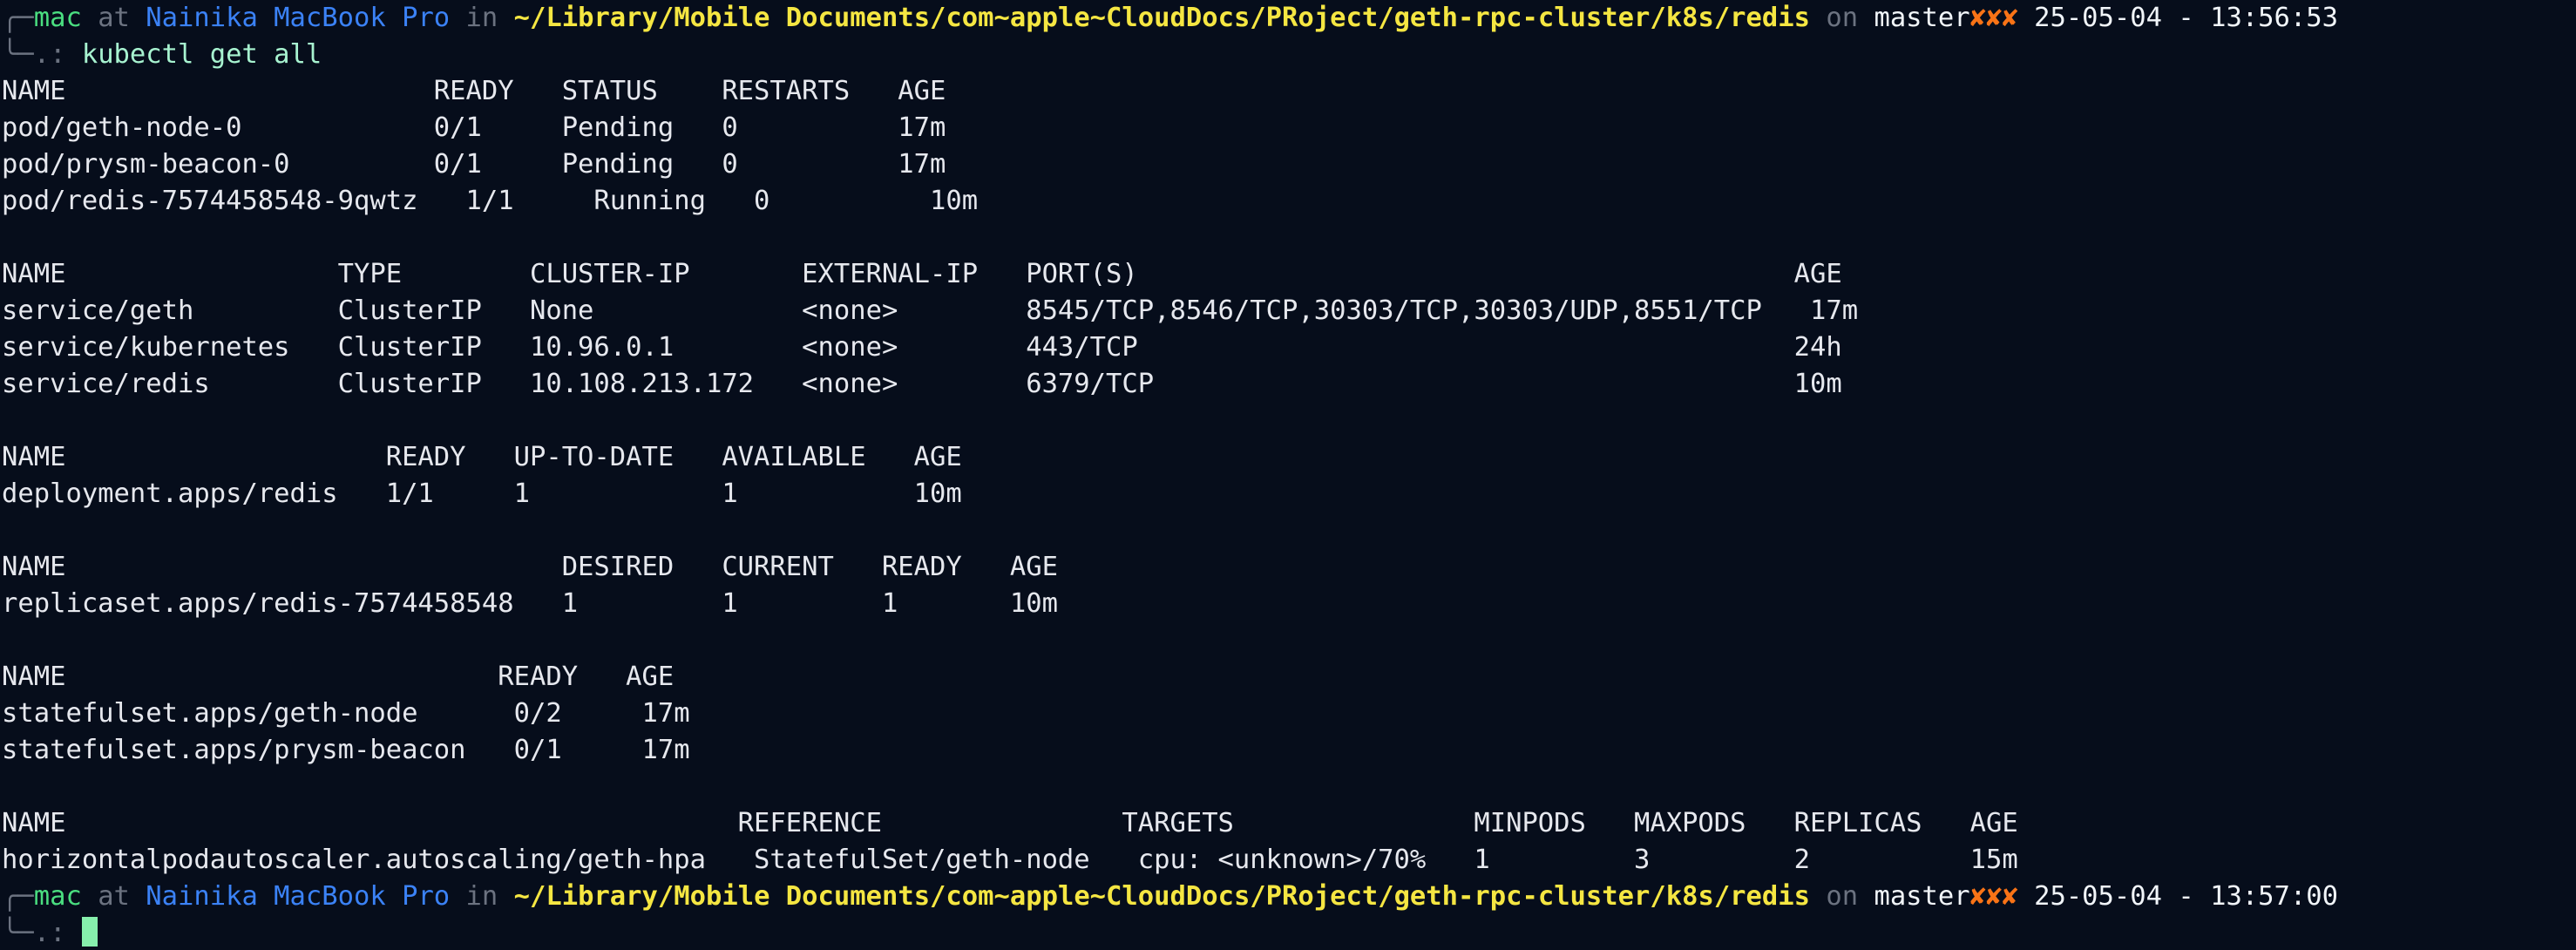 The height and width of the screenshot is (950, 2576). Describe the element at coordinates (530, 567) in the screenshot. I see `output-line: NAME DESIRED CURRENT READY AGE` at that location.